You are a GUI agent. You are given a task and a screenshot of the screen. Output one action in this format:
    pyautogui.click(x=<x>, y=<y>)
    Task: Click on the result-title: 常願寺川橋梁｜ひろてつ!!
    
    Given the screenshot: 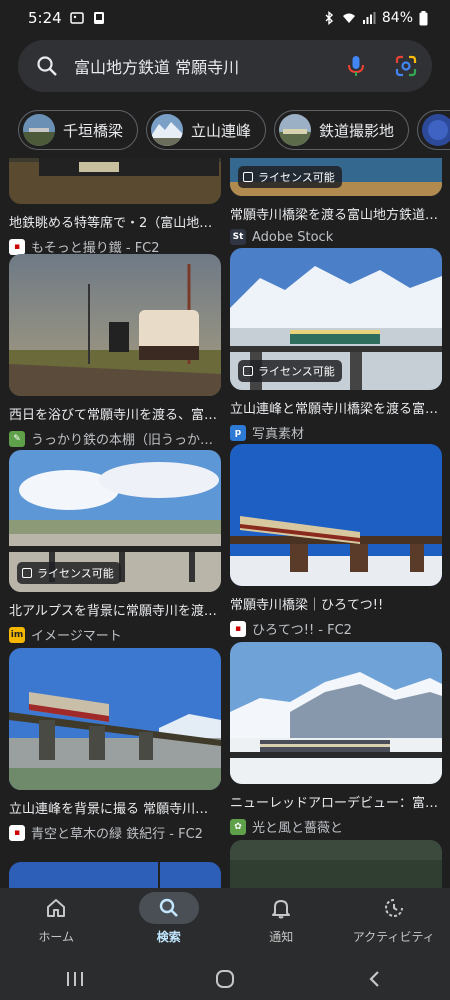 What is the action you would take?
    pyautogui.click(x=336, y=603)
    